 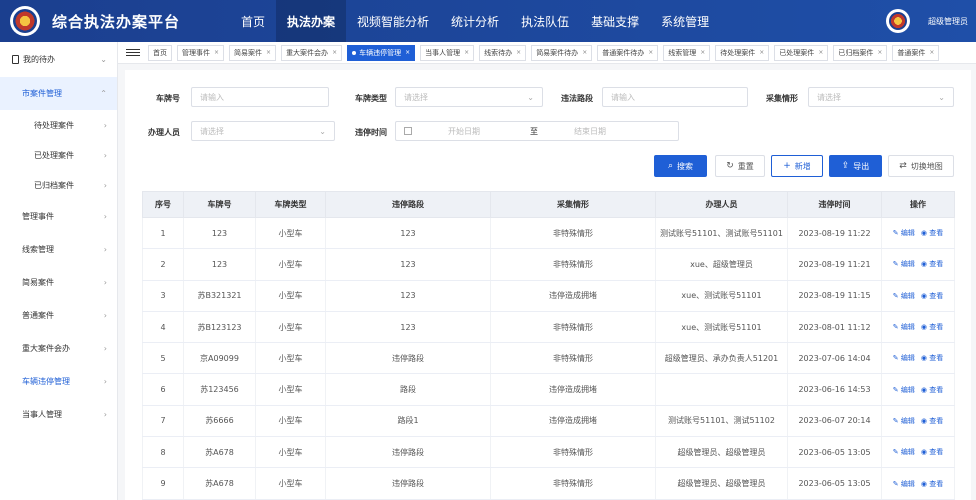 What do you see at coordinates (907, 264) in the screenshot?
I see `edit-label: 编辑` at bounding box center [907, 264].